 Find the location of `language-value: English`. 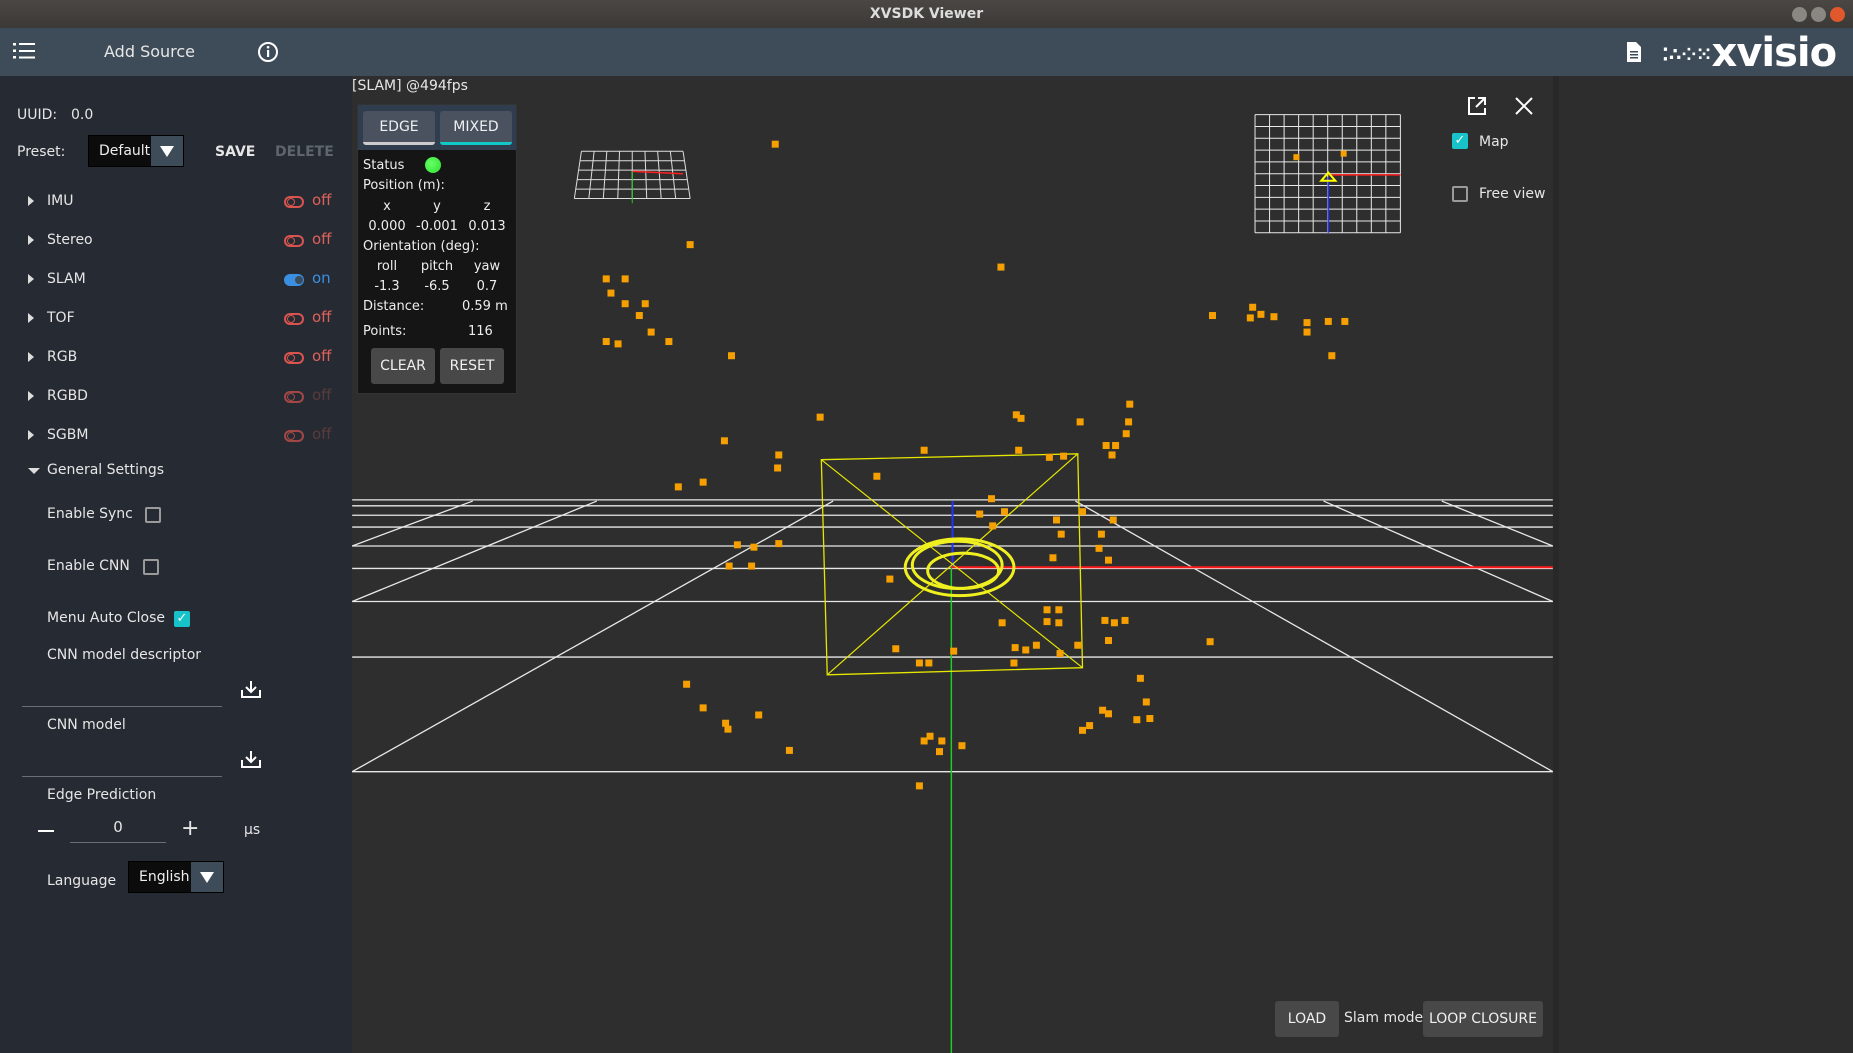

language-value: English is located at coordinates (164, 877).